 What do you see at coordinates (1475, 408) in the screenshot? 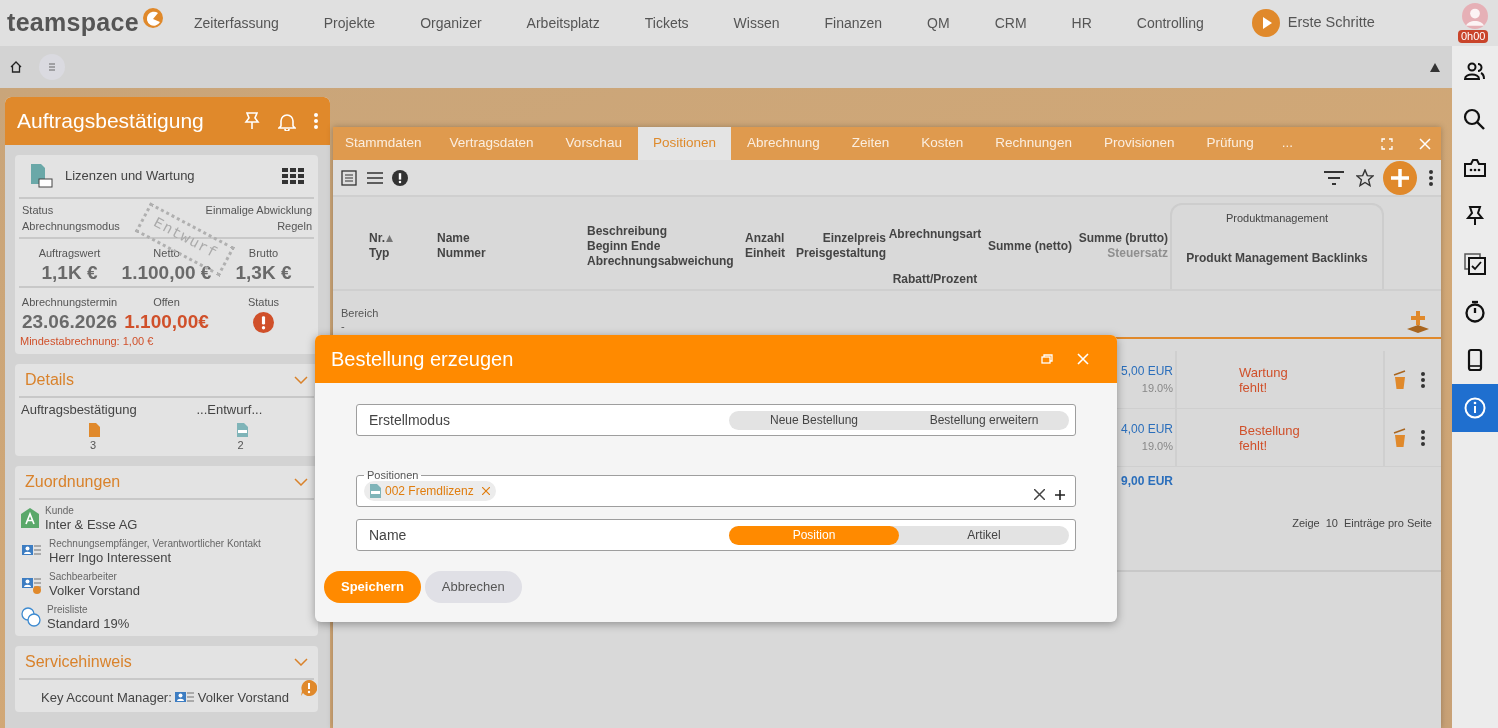
I see `info-icon` at bounding box center [1475, 408].